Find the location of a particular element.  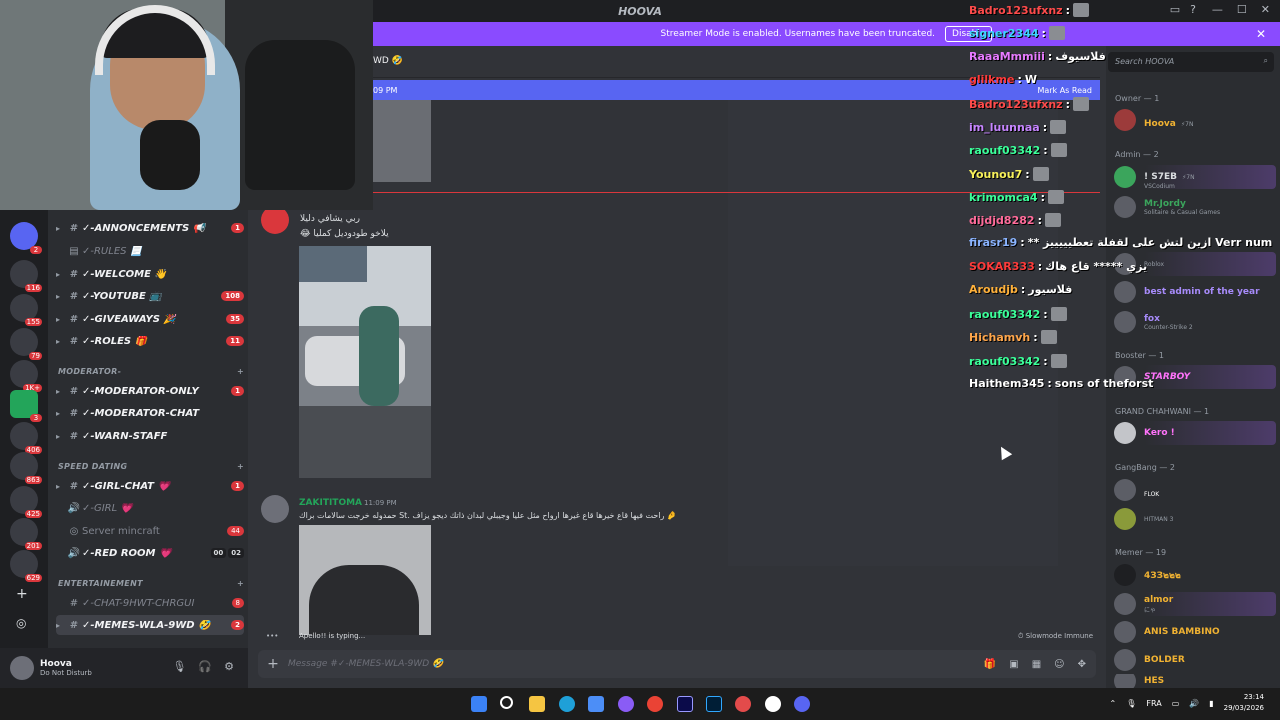

start-icon is located at coordinates (479, 704).